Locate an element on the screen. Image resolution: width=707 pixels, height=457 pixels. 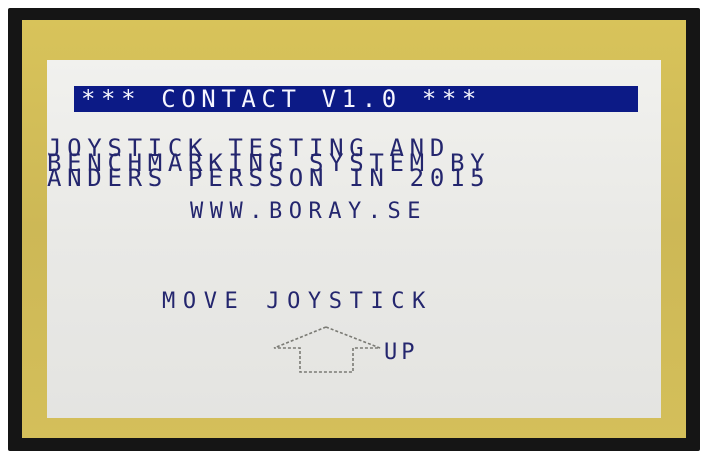
title-text: *** CONTACT V1.0 *** is located at coordinates (281, 99).